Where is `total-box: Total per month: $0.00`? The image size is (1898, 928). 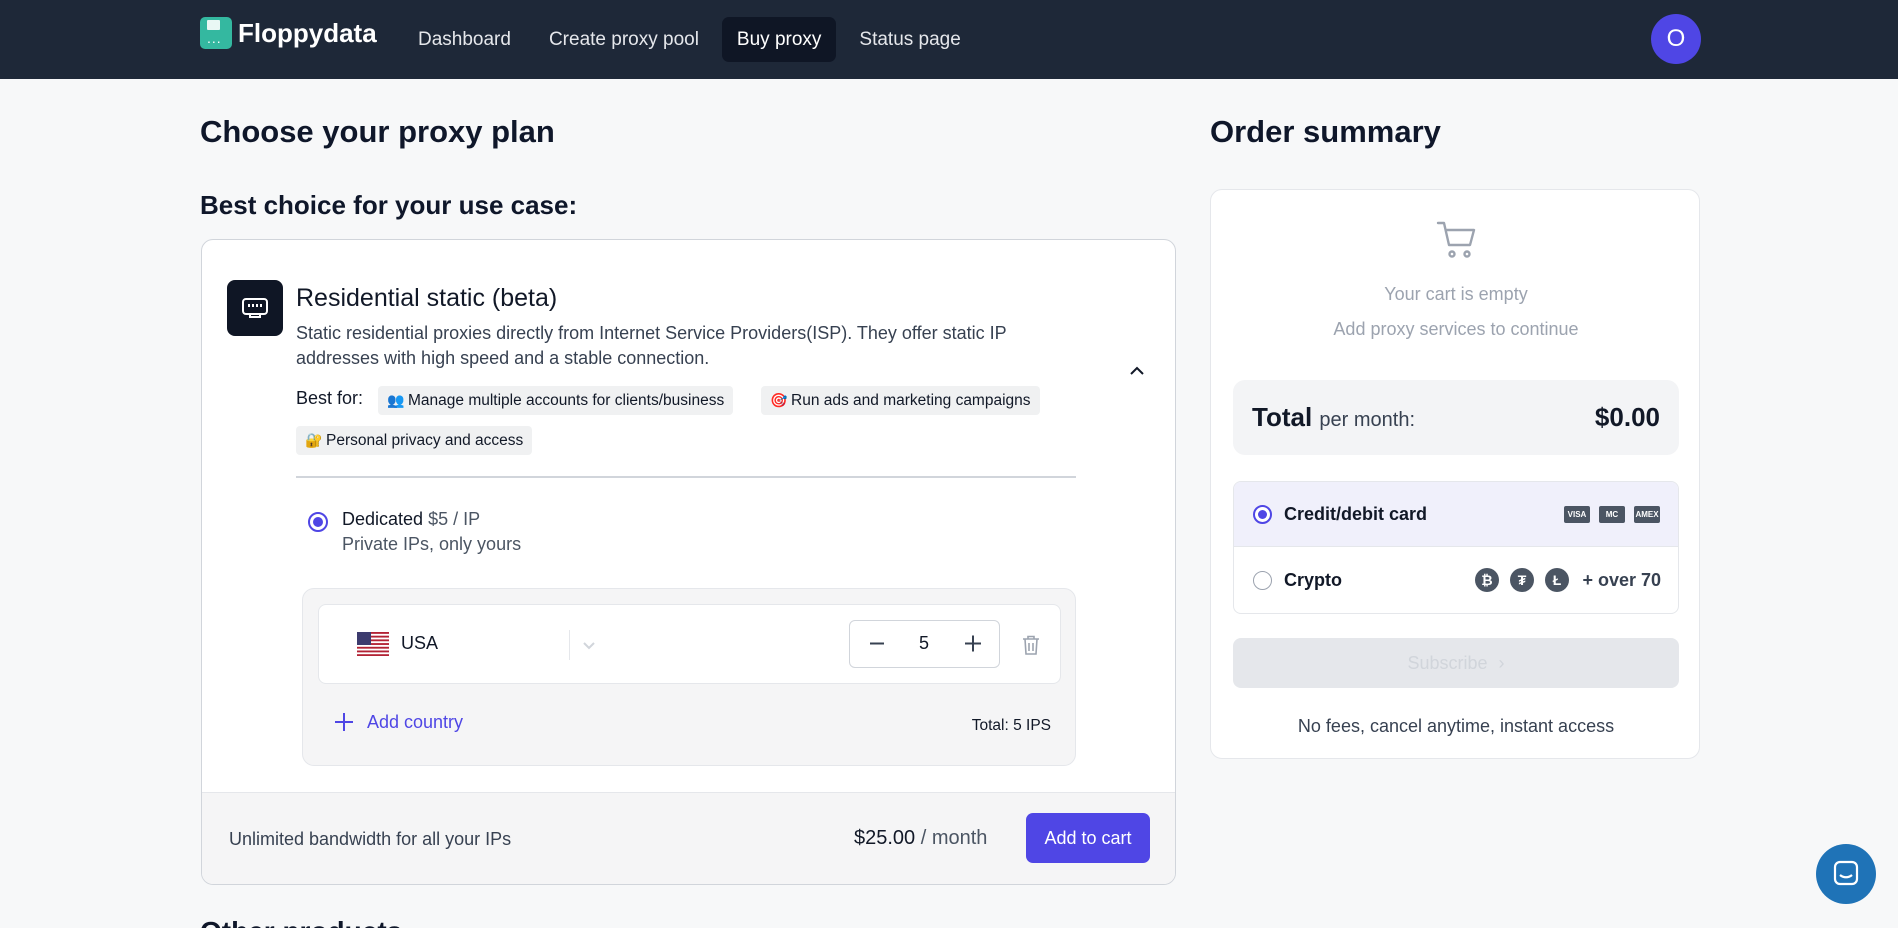
total-box: Total per month: $0.00 is located at coordinates (1456, 417).